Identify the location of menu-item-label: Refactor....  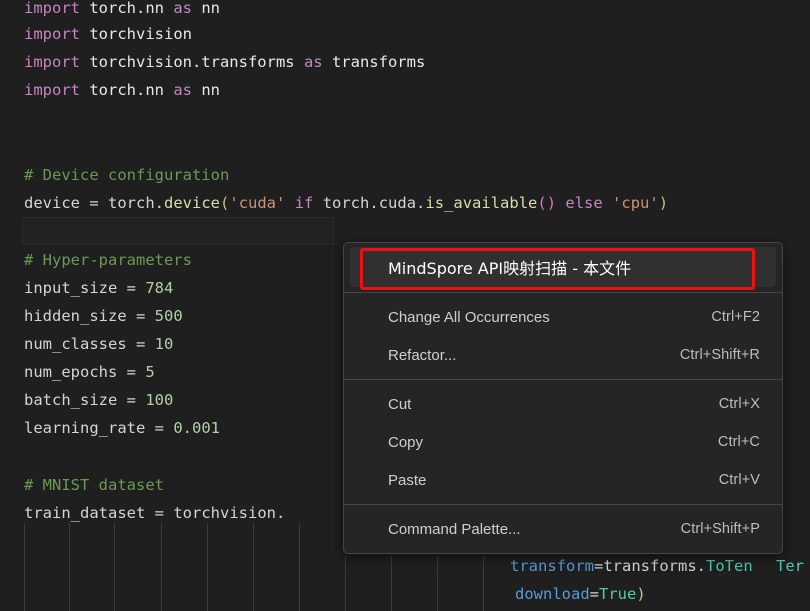
(422, 355).